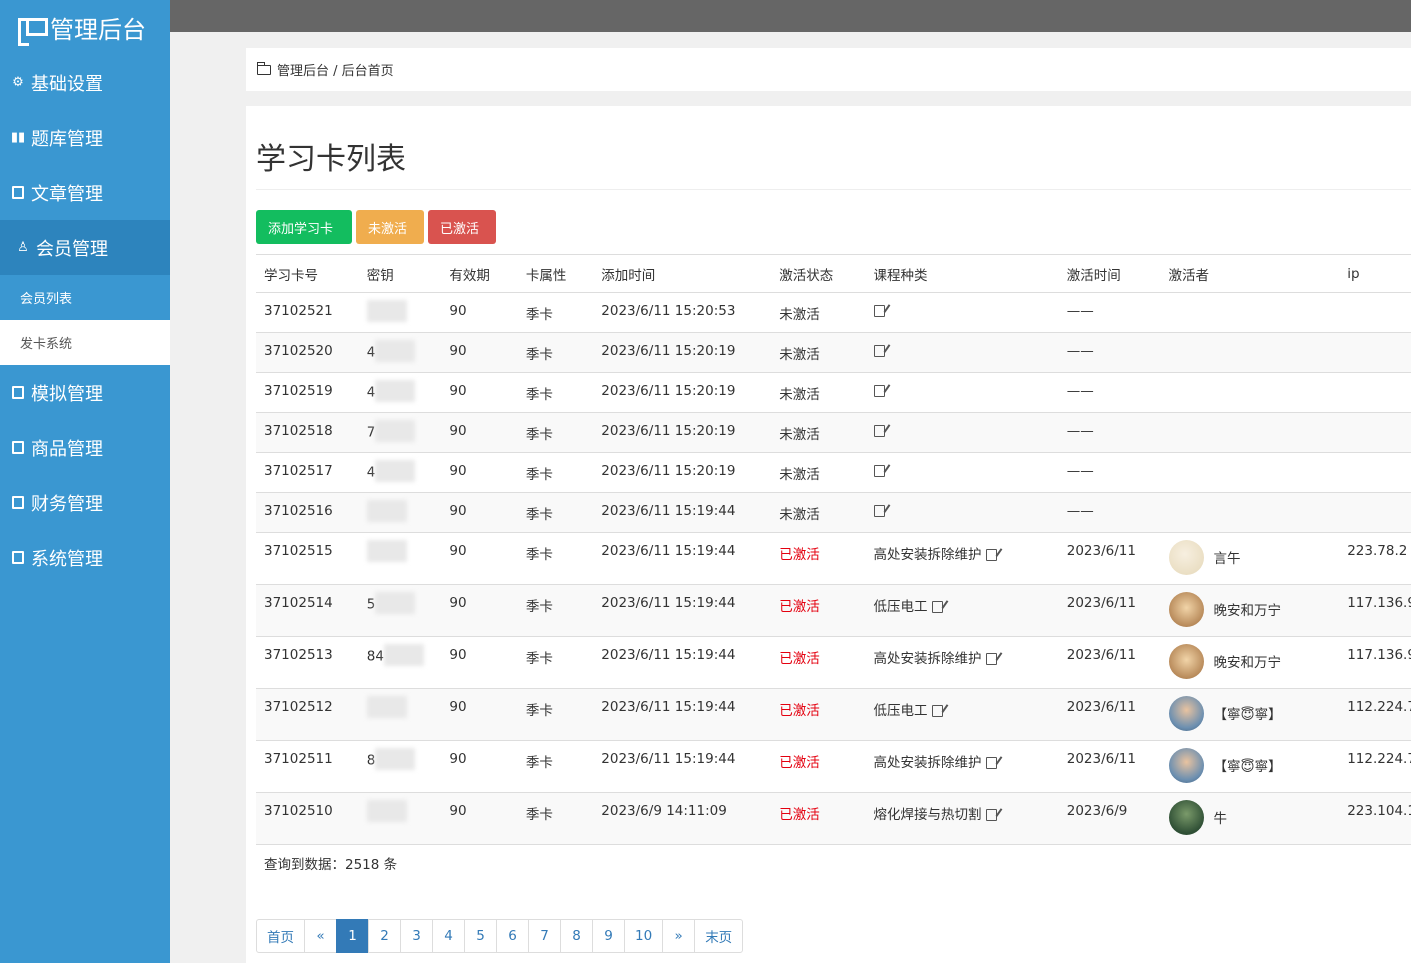 The height and width of the screenshot is (963, 1411). I want to click on sidebar-item-articles: 文章管理, so click(85, 192).